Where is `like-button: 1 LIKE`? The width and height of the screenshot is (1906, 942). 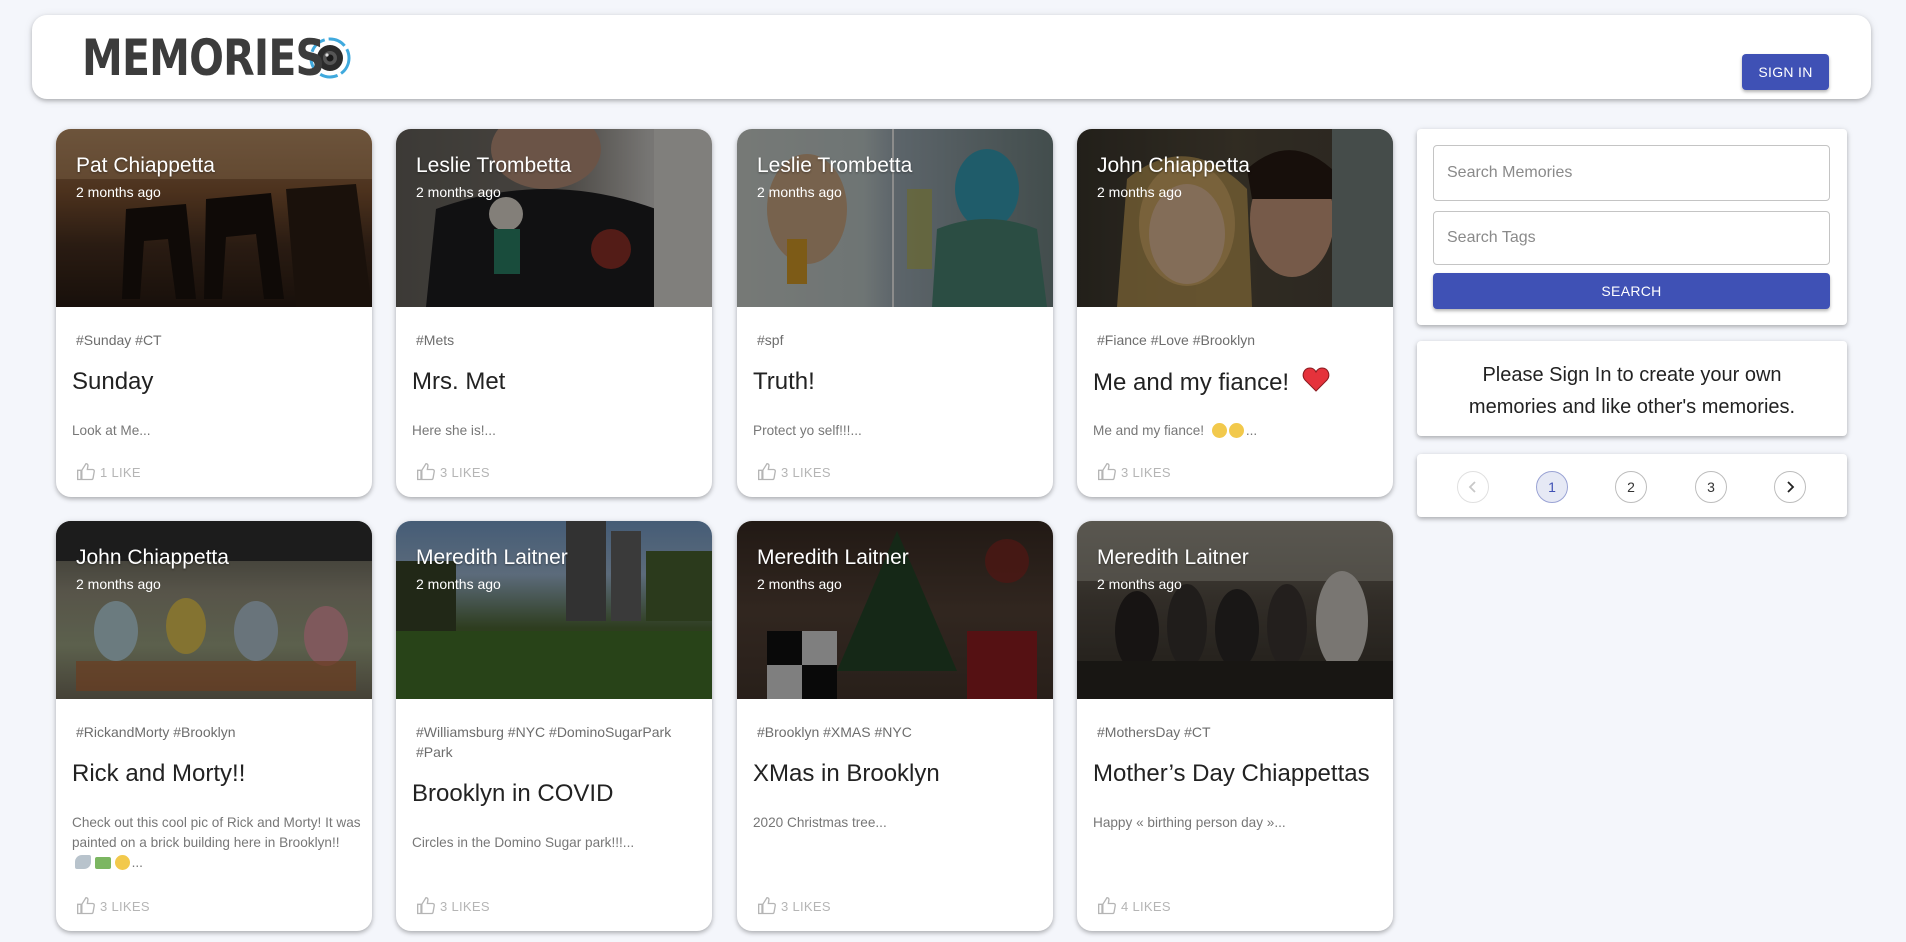
like-button: 1 LIKE is located at coordinates (108, 472).